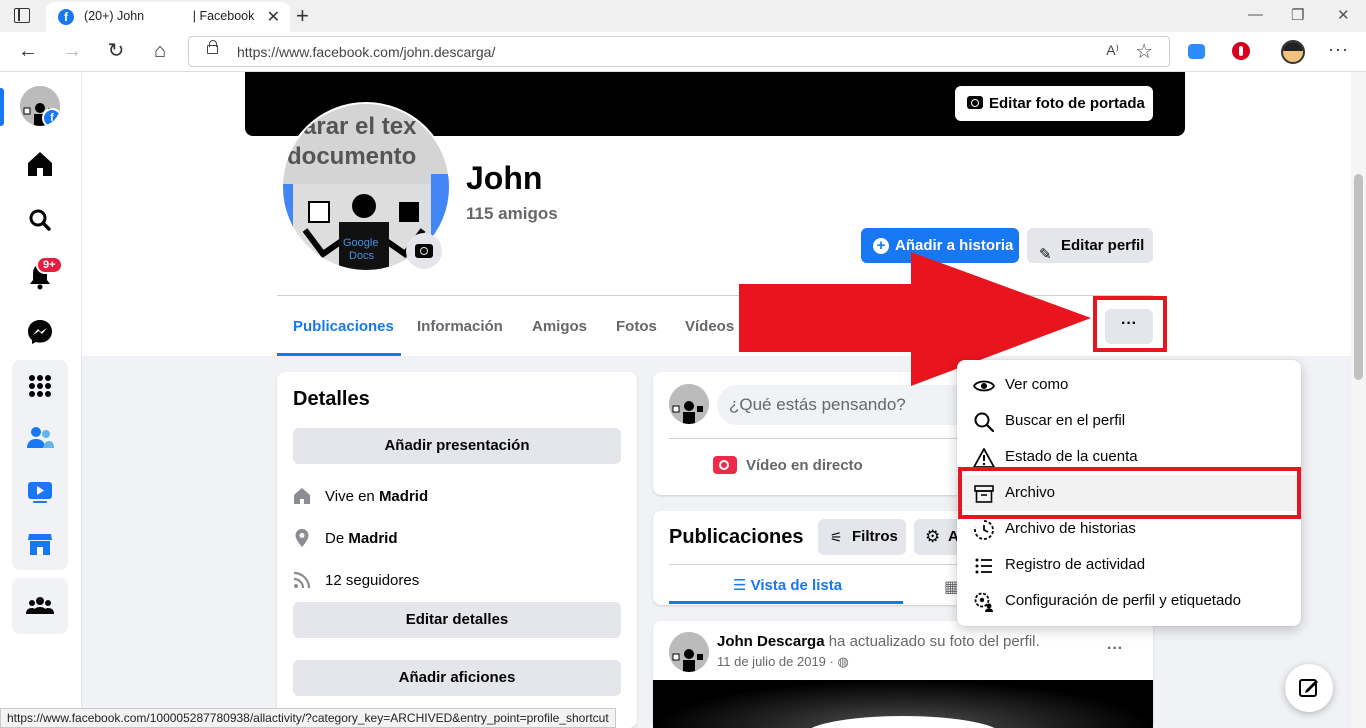 Image resolution: width=1366 pixels, height=728 pixels. I want to click on eye-icon, so click(984, 386).